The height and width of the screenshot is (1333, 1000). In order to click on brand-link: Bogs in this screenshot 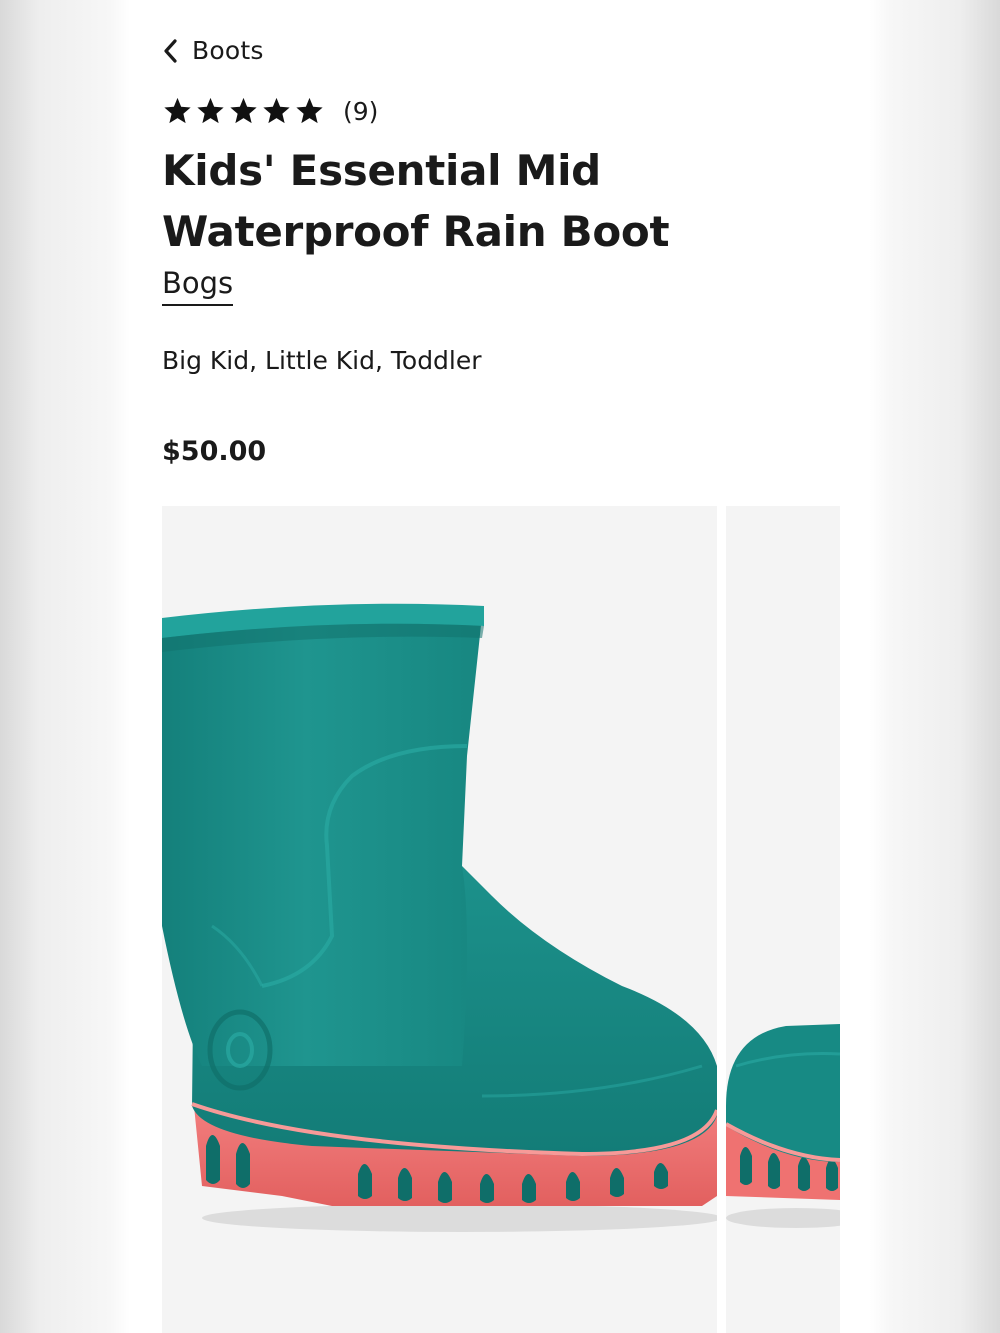, I will do `click(198, 285)`.